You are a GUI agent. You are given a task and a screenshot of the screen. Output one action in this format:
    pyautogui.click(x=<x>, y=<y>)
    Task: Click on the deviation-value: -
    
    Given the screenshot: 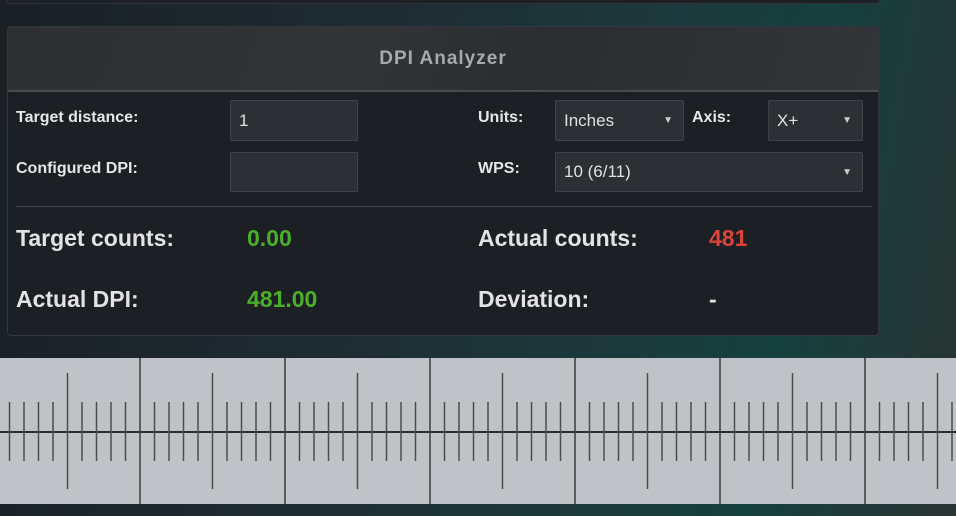 What is the action you would take?
    pyautogui.click(x=713, y=299)
    